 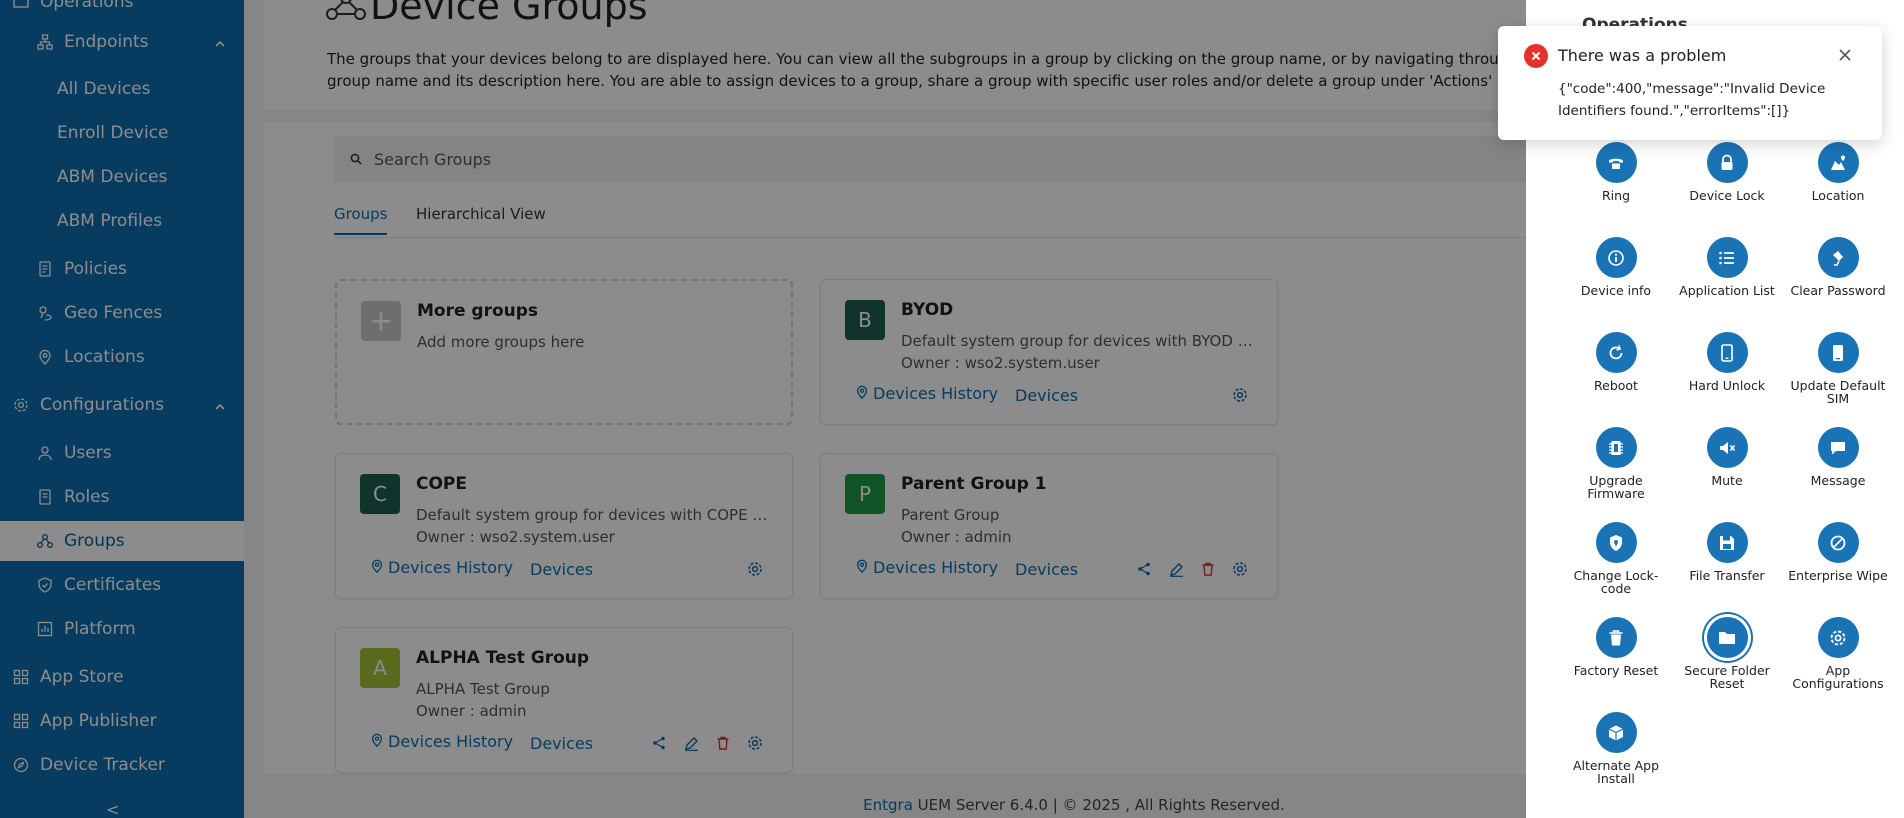 I want to click on operation-mute: Mute, so click(x=1727, y=457).